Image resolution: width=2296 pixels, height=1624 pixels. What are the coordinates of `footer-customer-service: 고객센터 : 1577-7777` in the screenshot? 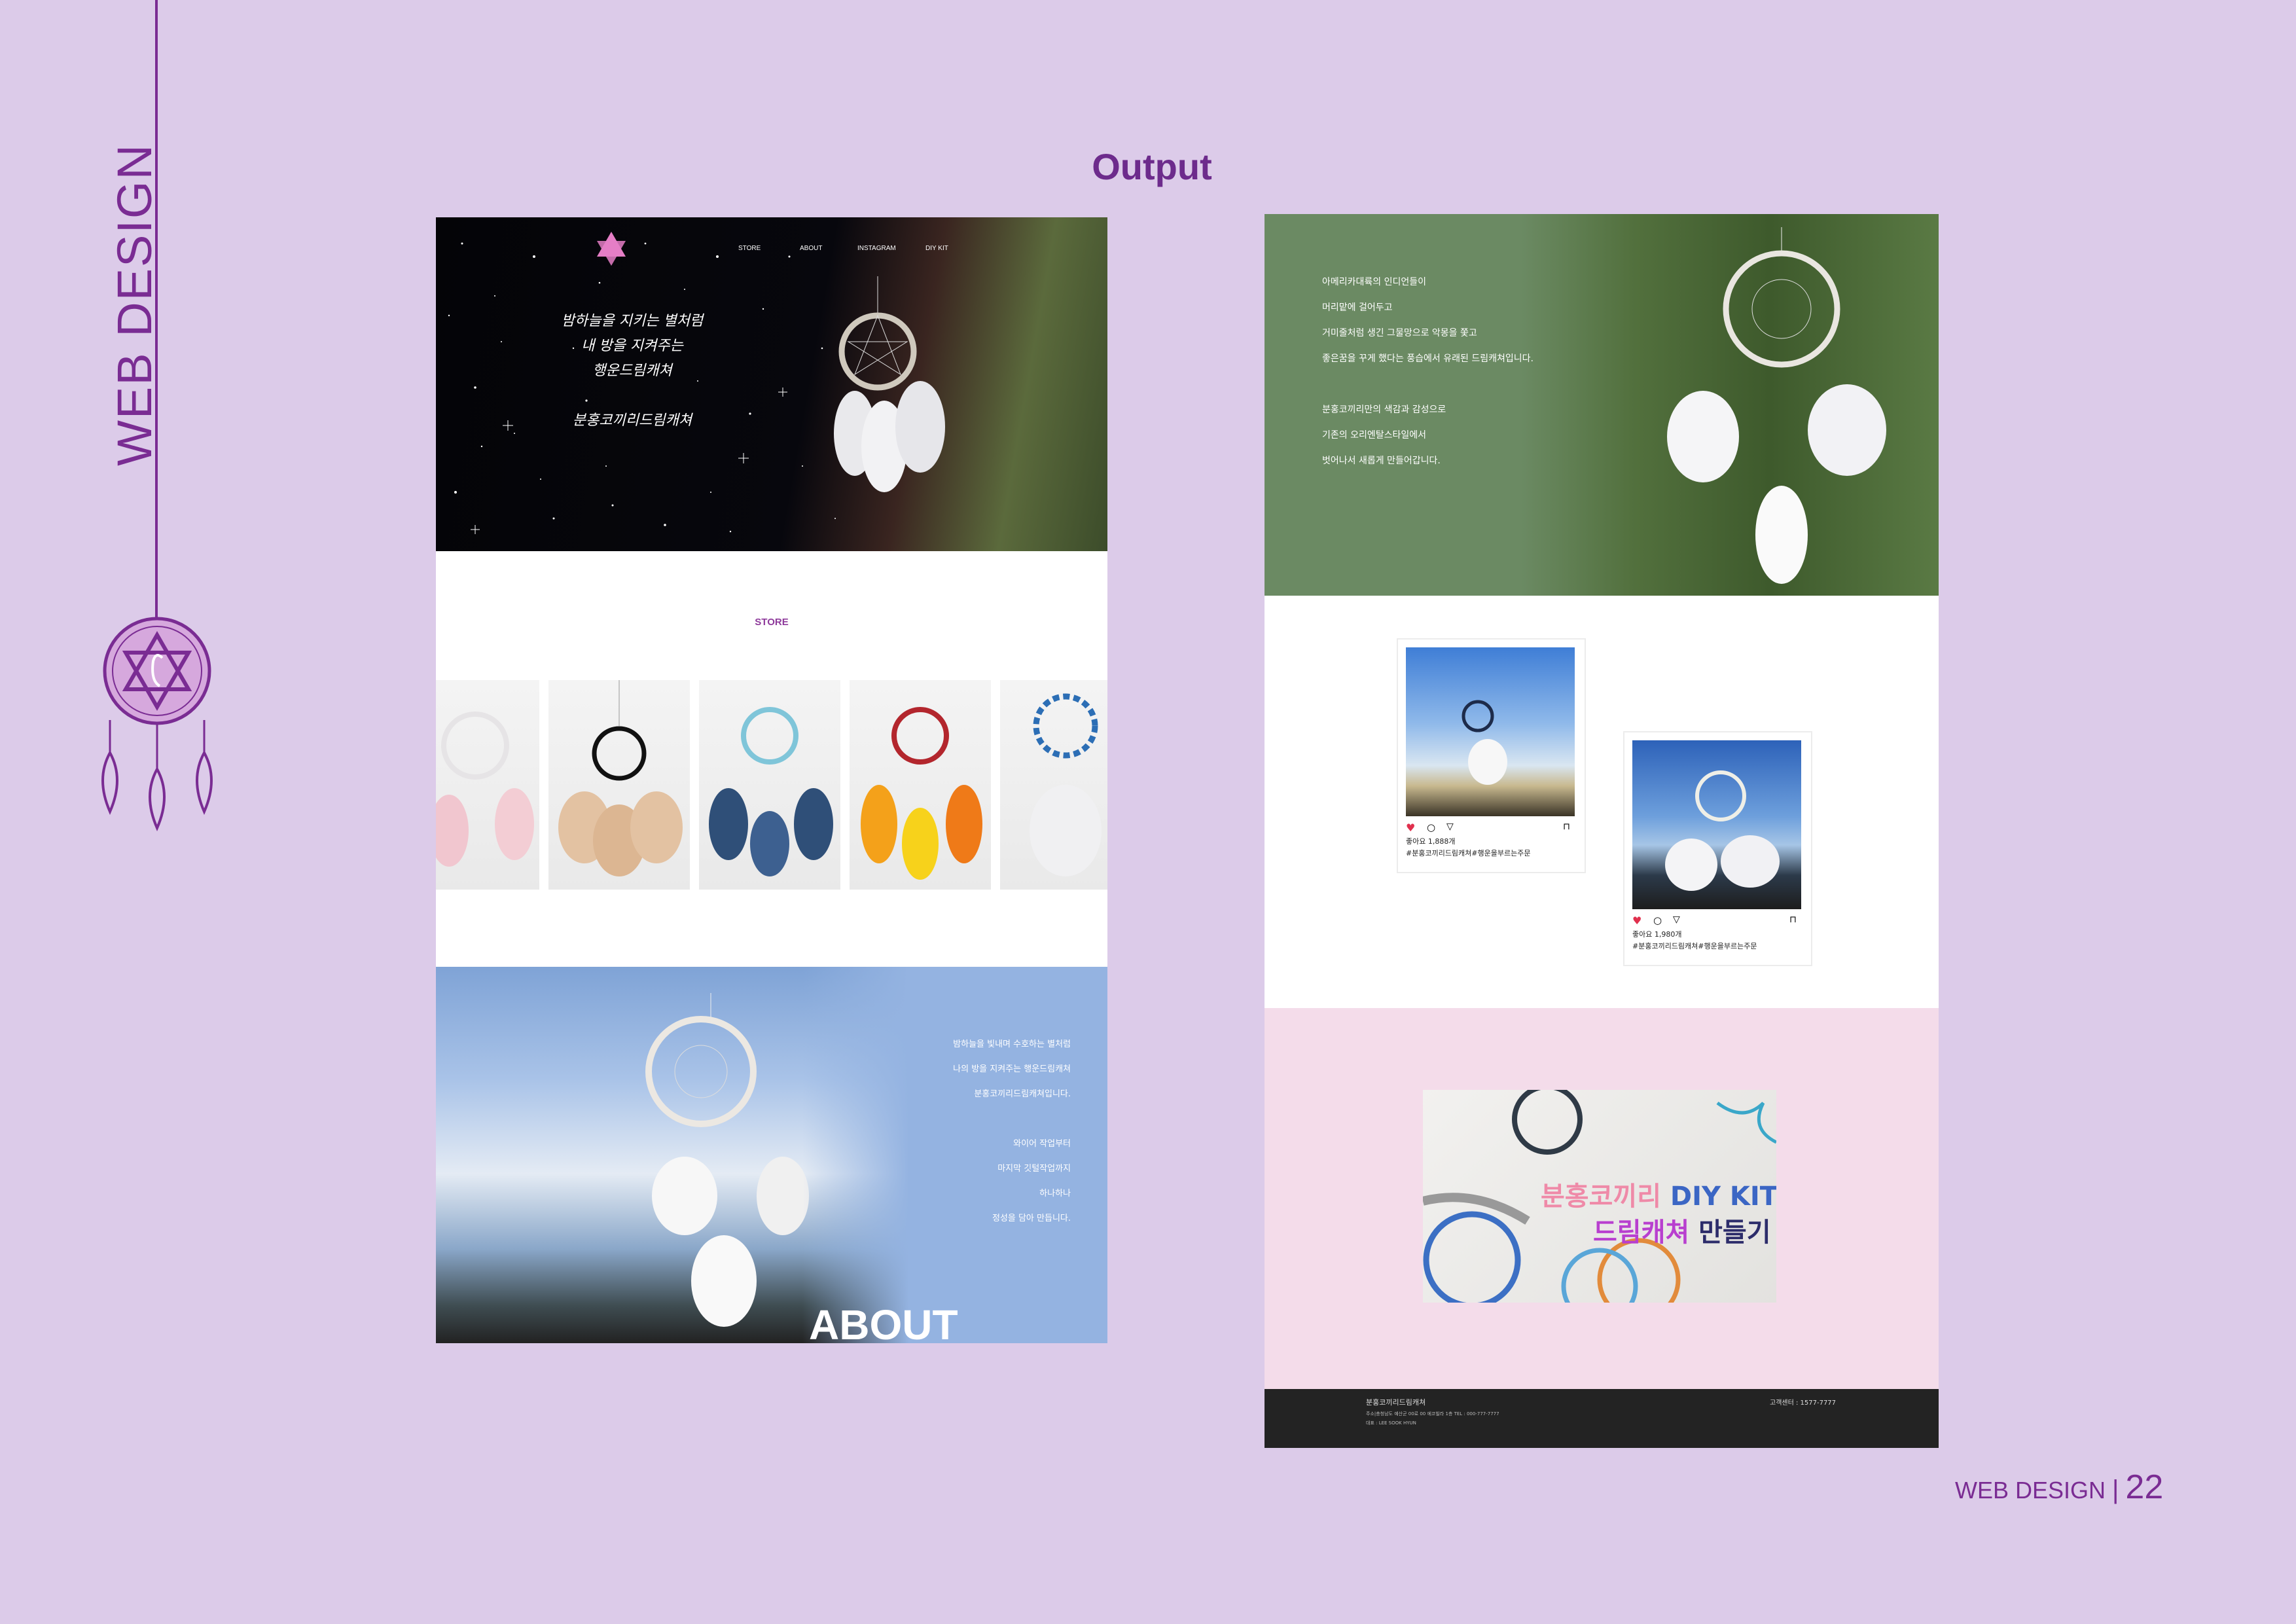 It's located at (1803, 1403).